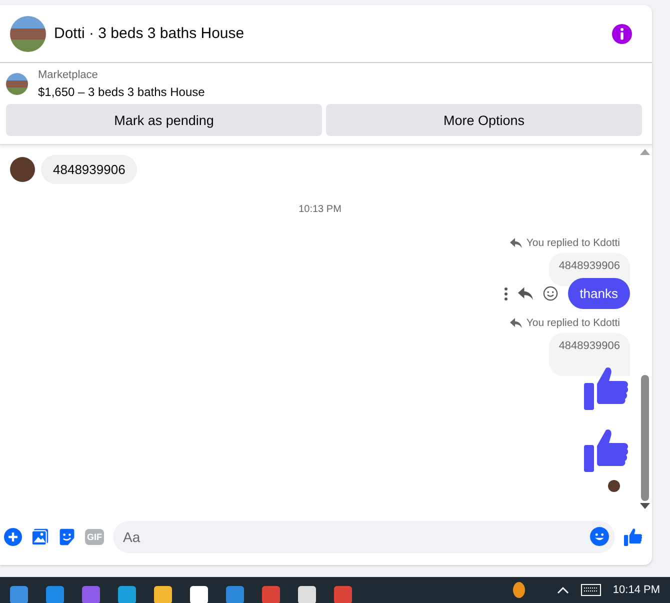 The width and height of the screenshot is (670, 603). I want to click on avatar-placeholder, so click(22, 169).